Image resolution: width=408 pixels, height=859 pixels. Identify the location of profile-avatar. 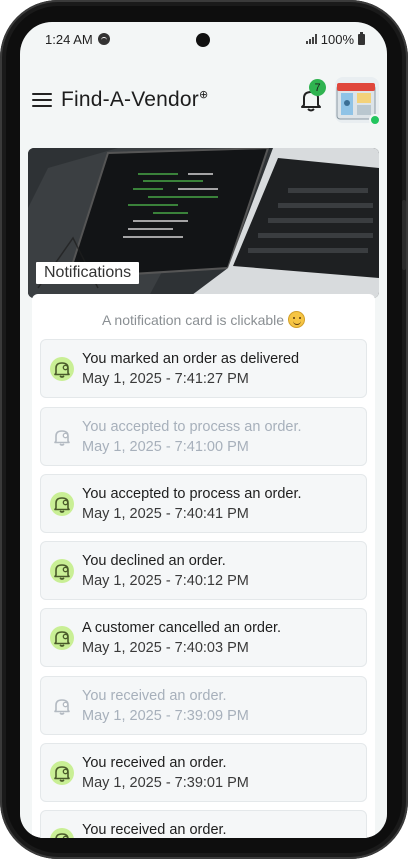
(358, 101).